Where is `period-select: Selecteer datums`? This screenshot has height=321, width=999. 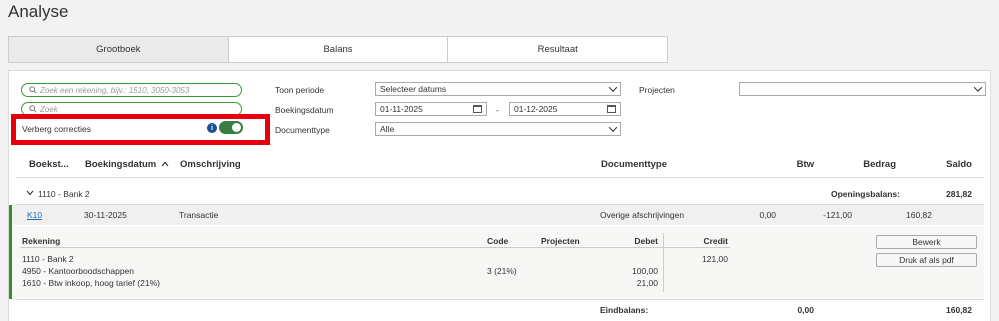 period-select: Selecteer datums is located at coordinates (498, 89).